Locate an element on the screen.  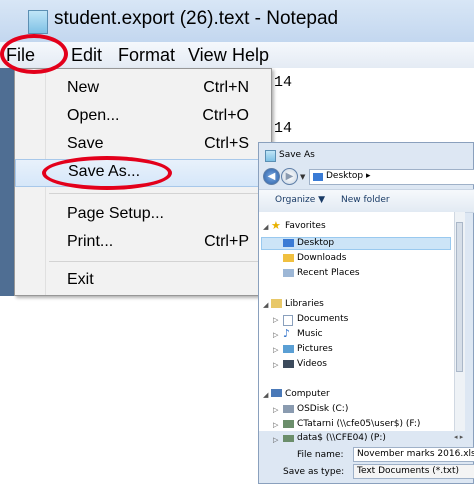
menu-view: View is located at coordinates (207, 55).